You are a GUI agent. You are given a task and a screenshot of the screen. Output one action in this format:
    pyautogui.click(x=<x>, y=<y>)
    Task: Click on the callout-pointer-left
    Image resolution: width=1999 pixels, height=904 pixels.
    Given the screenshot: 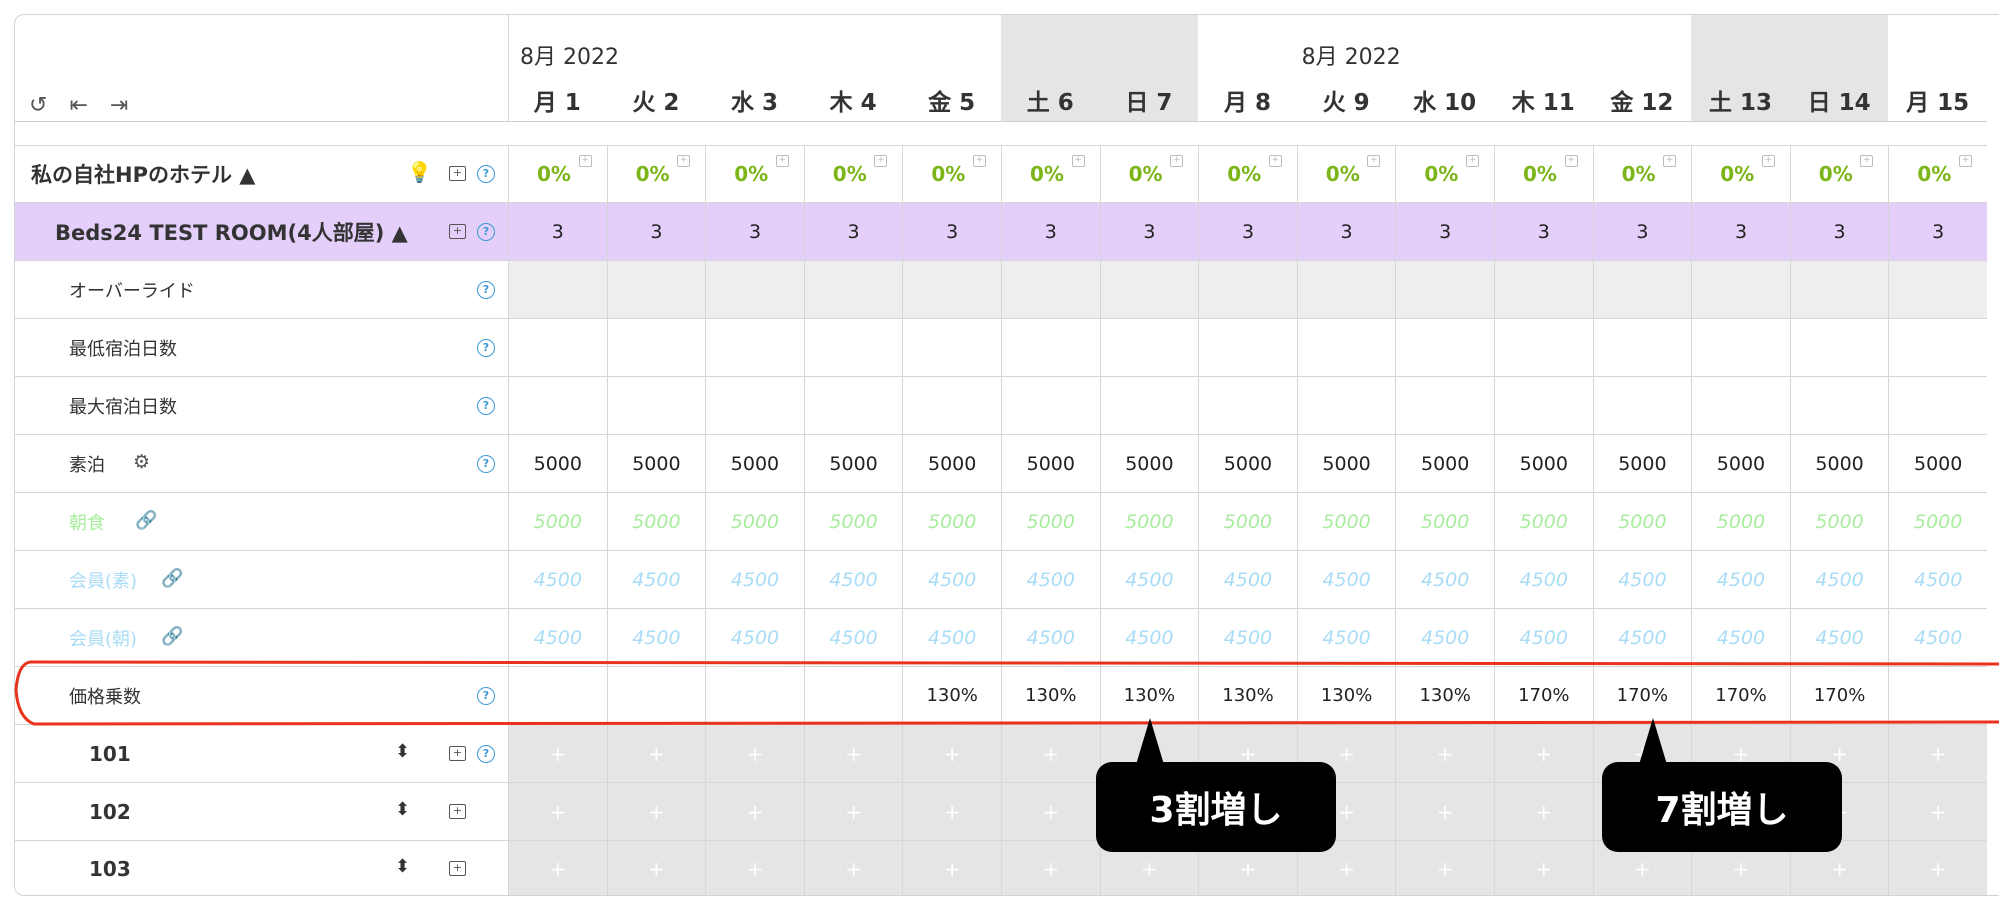 What is the action you would take?
    pyautogui.click(x=1150, y=743)
    